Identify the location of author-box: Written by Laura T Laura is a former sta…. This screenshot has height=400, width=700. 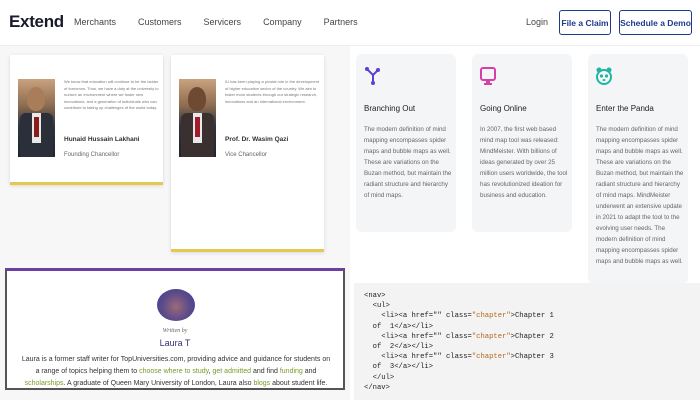
(175, 329).